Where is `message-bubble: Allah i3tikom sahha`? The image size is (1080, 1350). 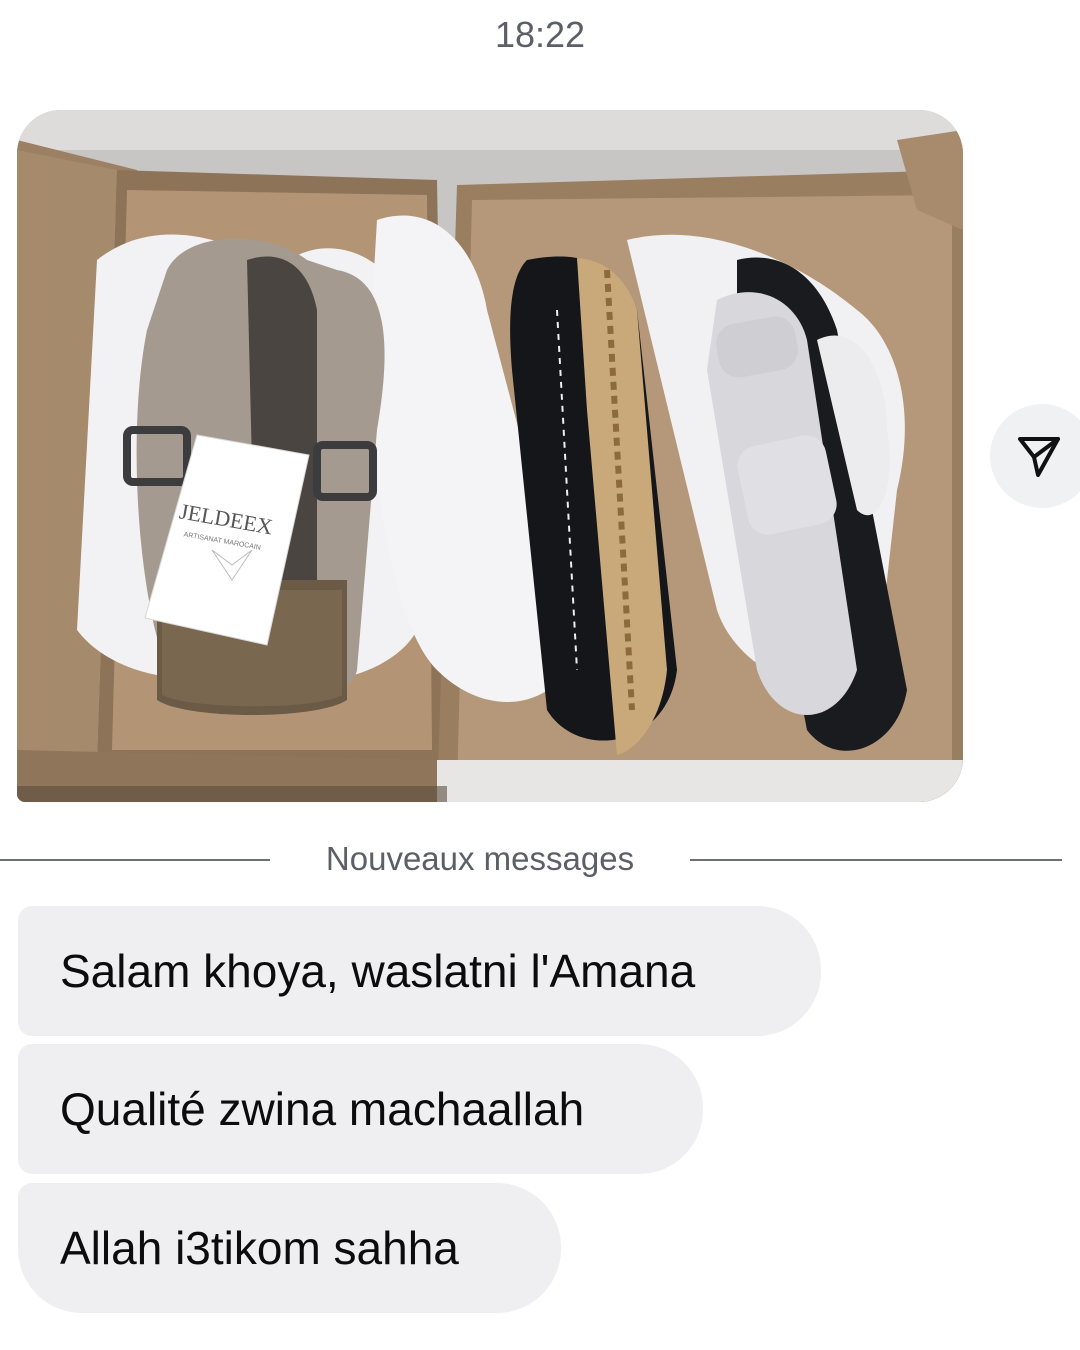
message-bubble: Allah i3tikom sahha is located at coordinates (289, 1248).